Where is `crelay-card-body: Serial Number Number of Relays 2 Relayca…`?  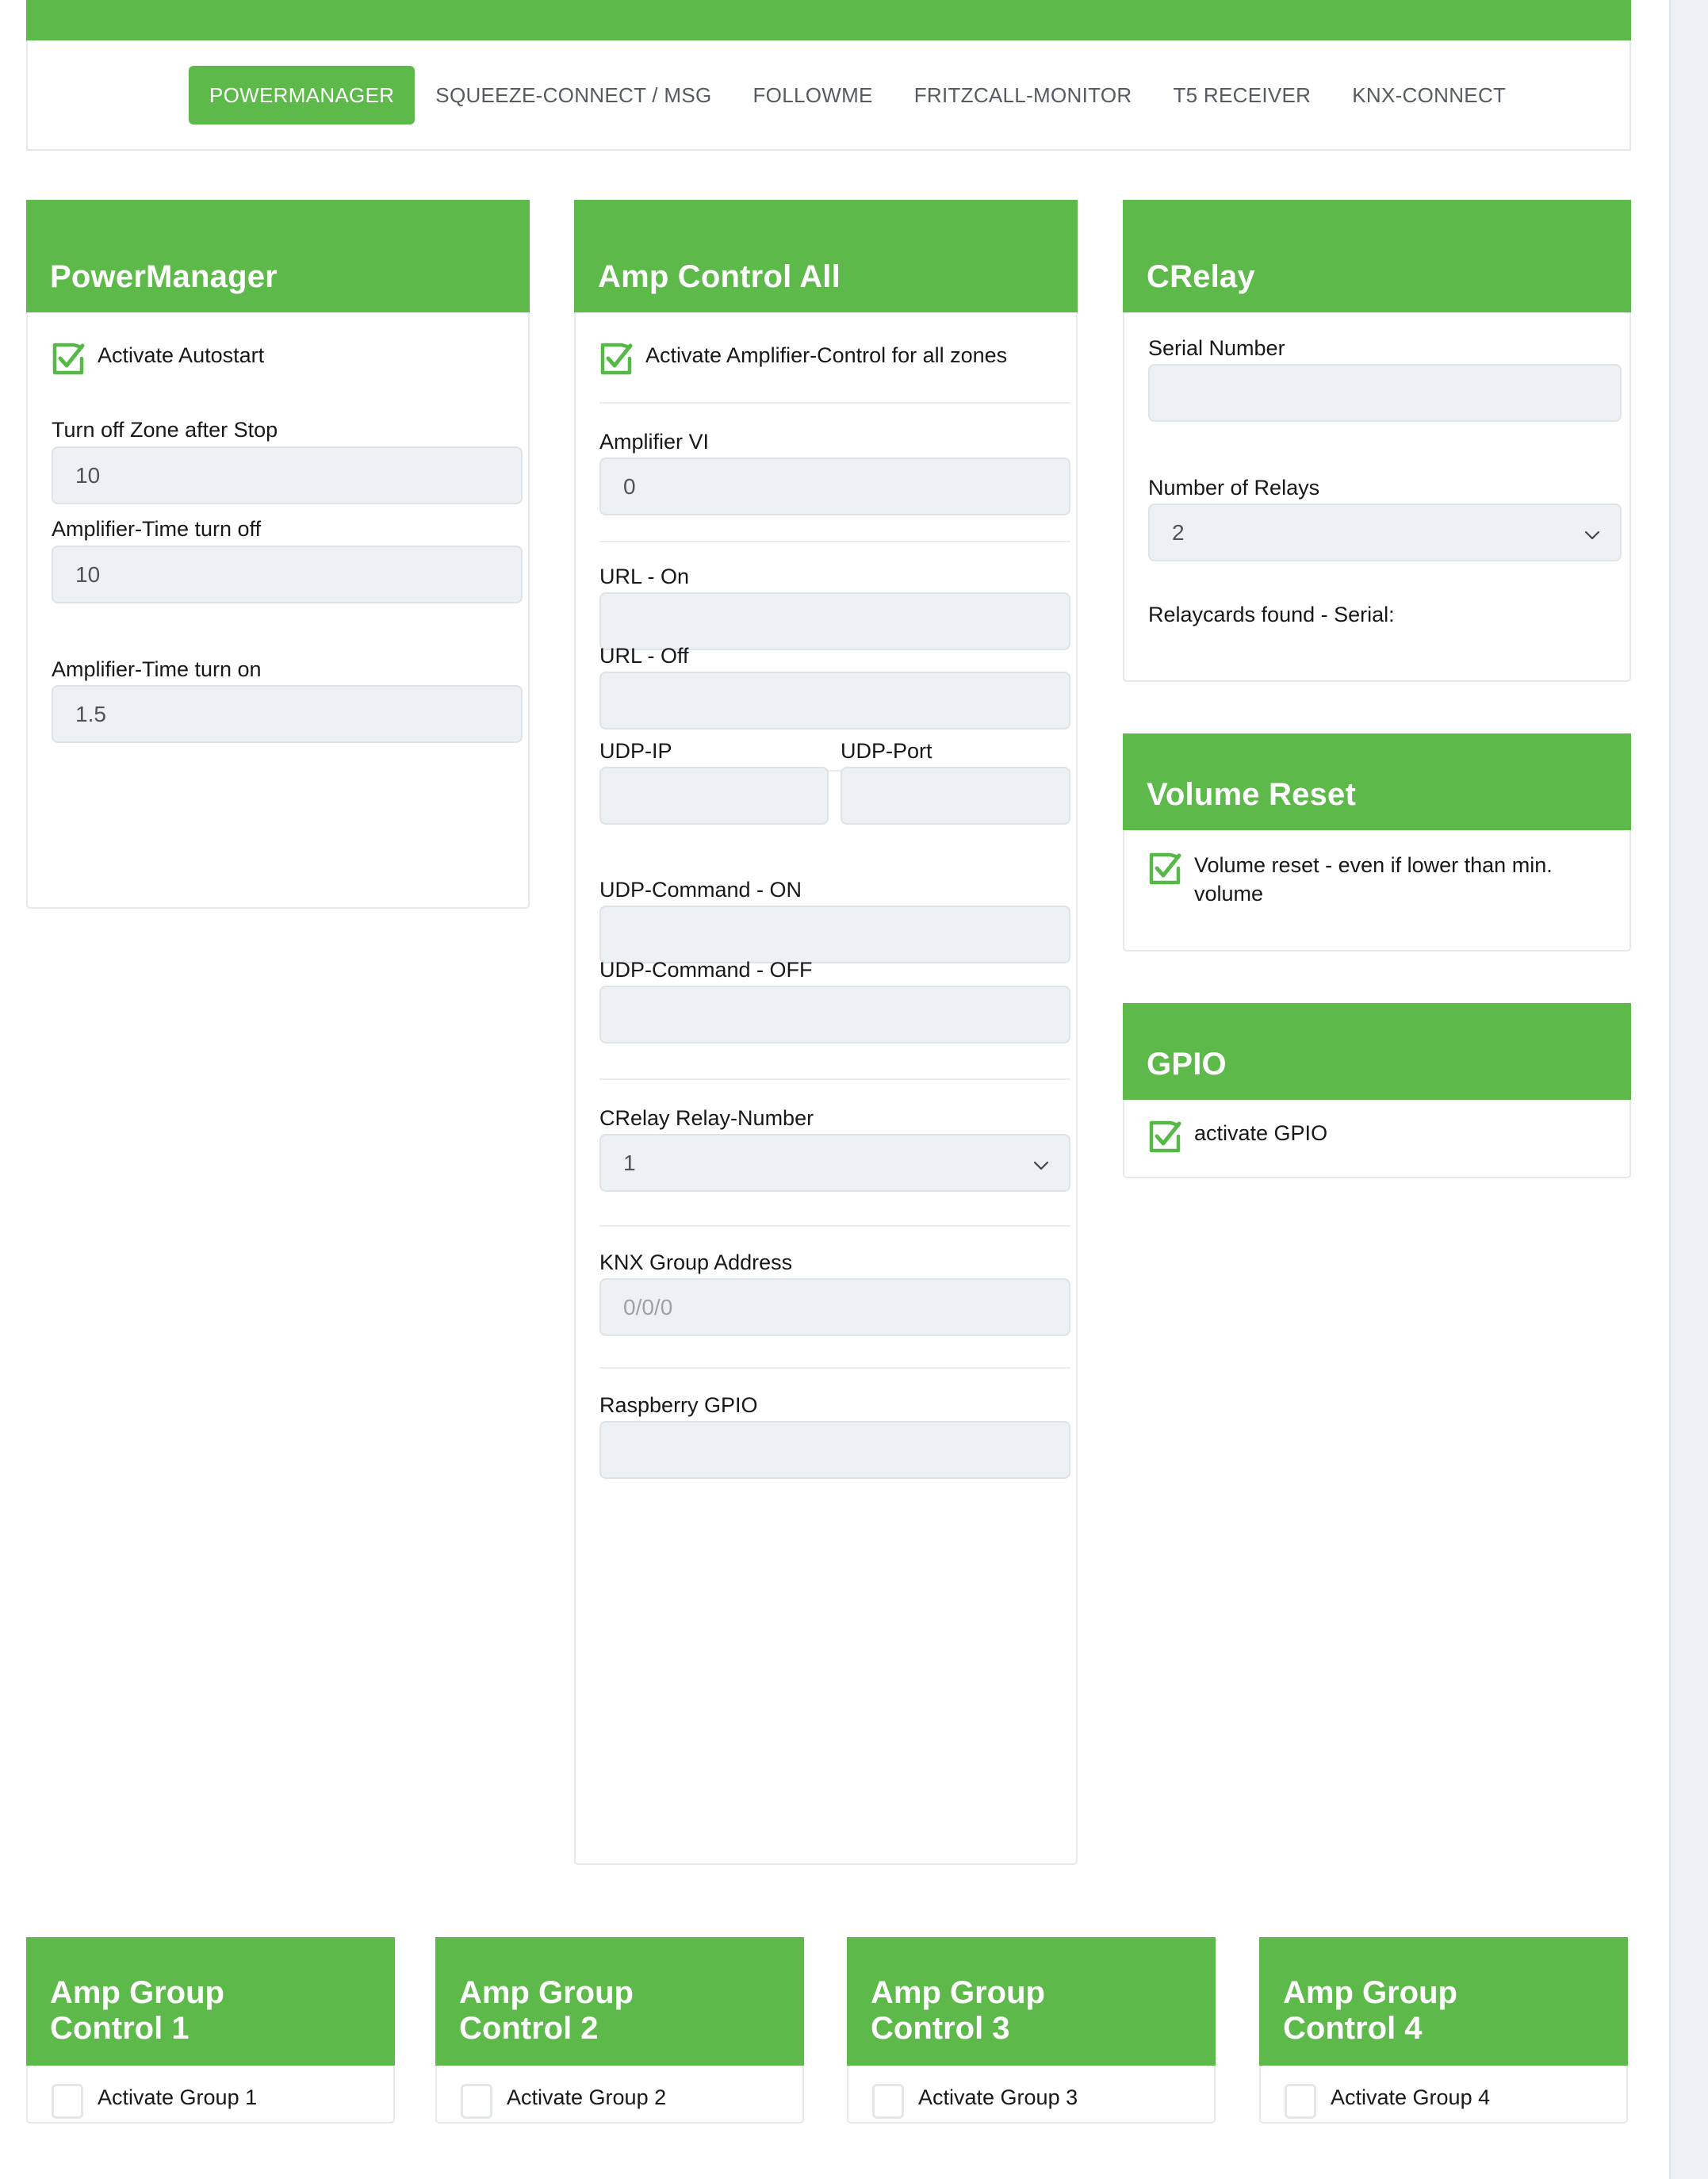
crelay-card-body: Serial Number Number of Relays 2 Relayca… is located at coordinates (1376, 496).